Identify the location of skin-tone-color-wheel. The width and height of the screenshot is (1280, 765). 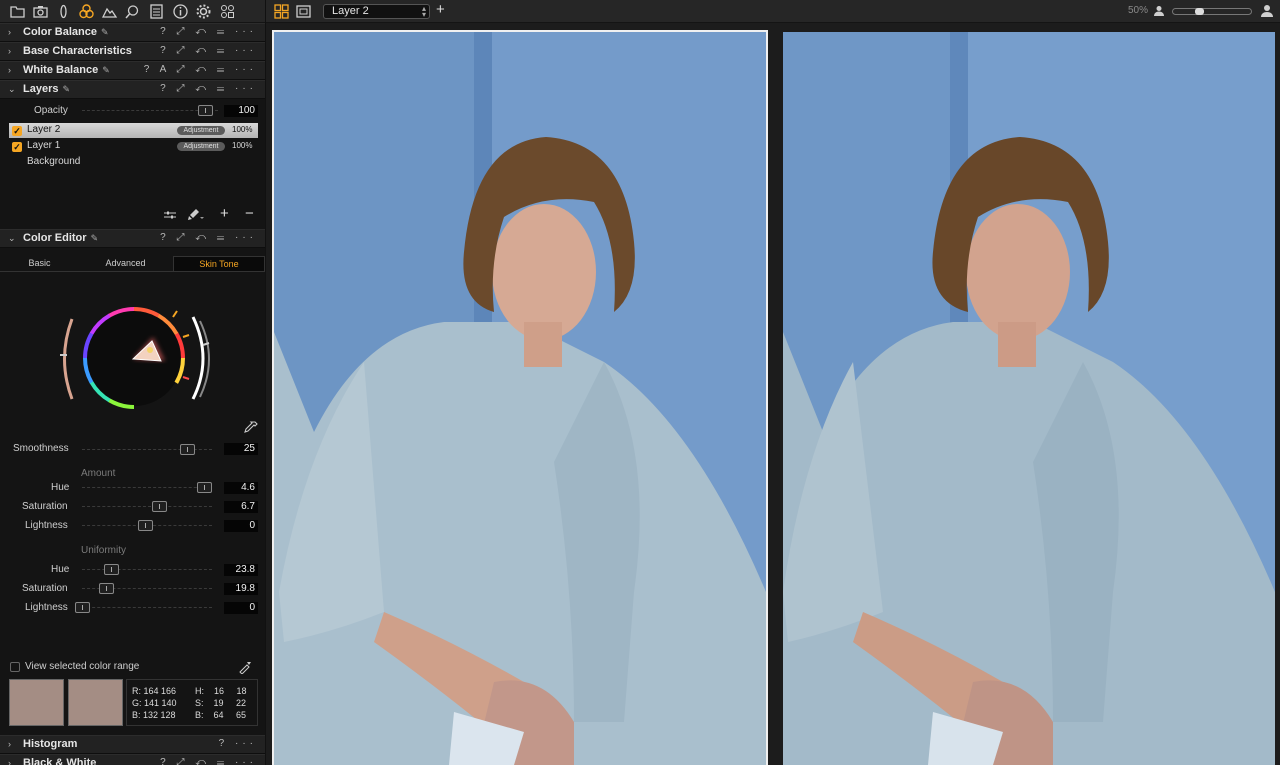
(135, 359).